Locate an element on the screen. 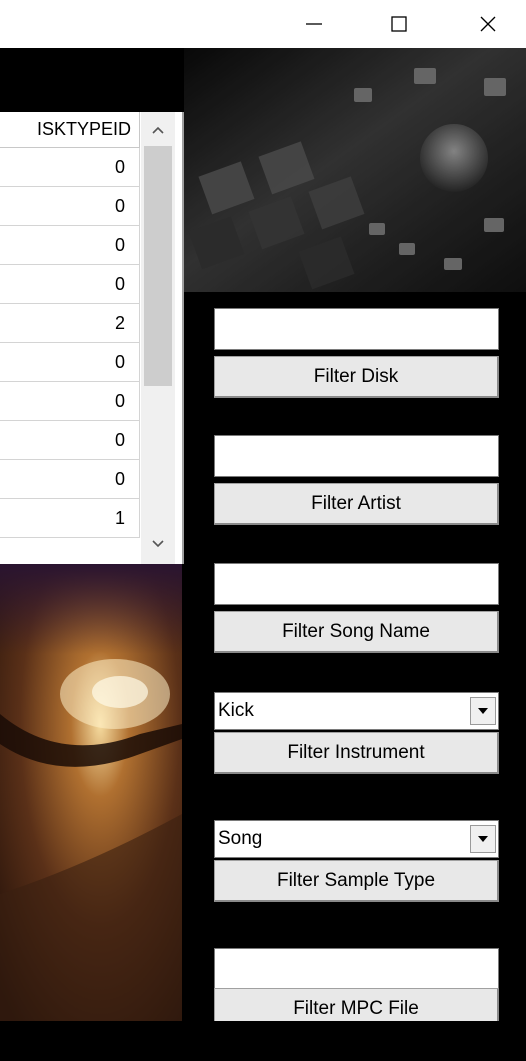 The height and width of the screenshot is (1061, 526). maximize-icon is located at coordinates (399, 24).